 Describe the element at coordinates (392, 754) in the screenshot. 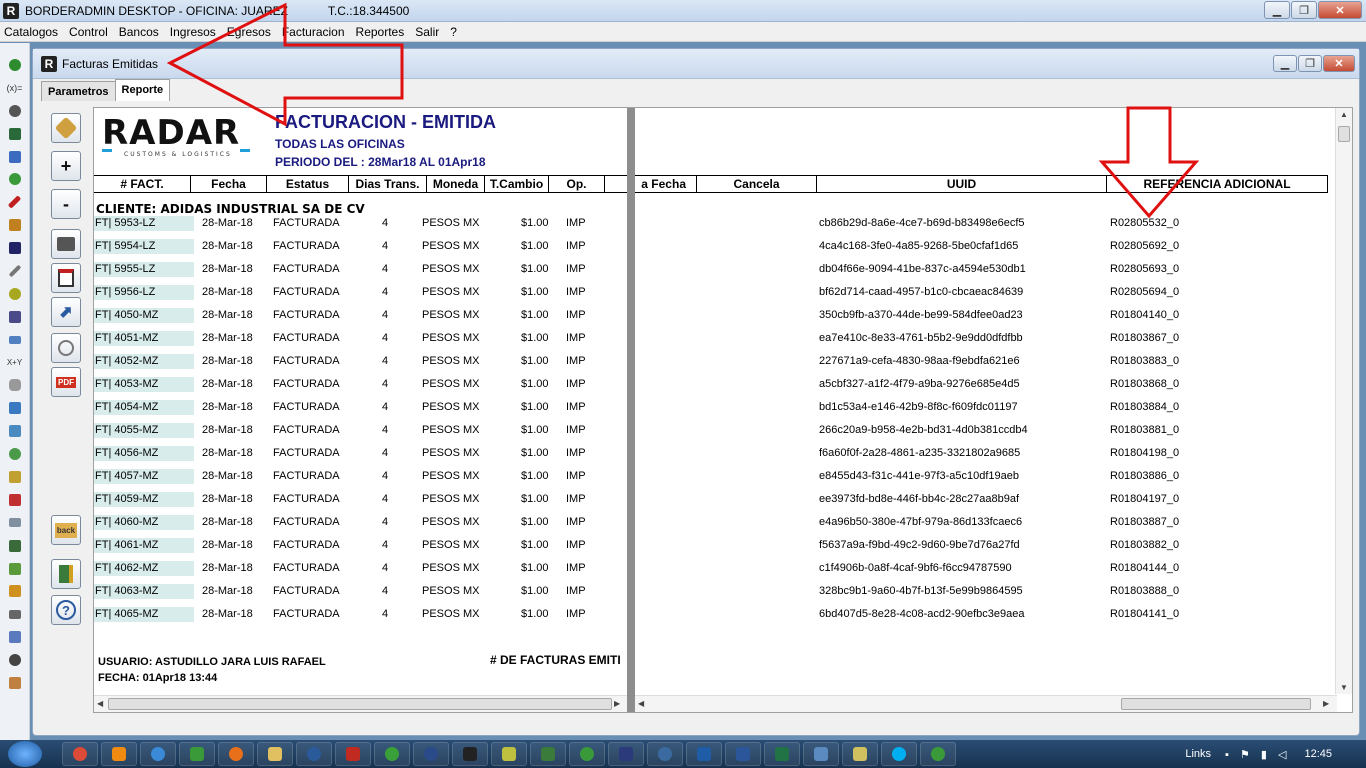

I see `taskbar-sync` at that location.